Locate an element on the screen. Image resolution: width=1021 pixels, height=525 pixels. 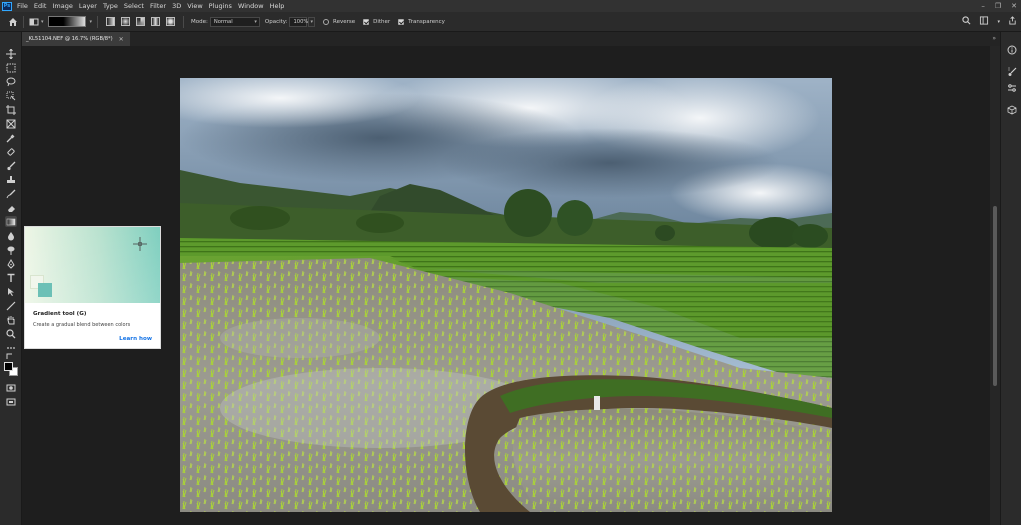
info-icon is located at coordinates (1011, 49).